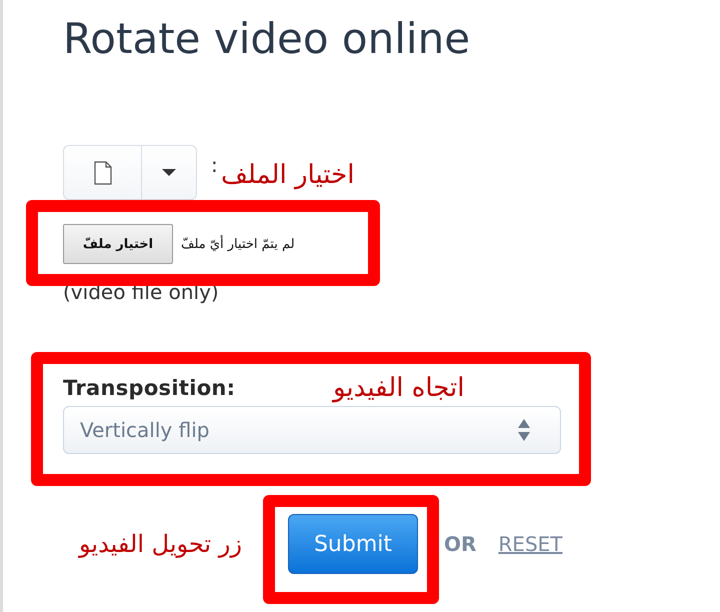 This screenshot has height=612, width=720. I want to click on annotation-label: اتجاه الفيديو, so click(399, 388).